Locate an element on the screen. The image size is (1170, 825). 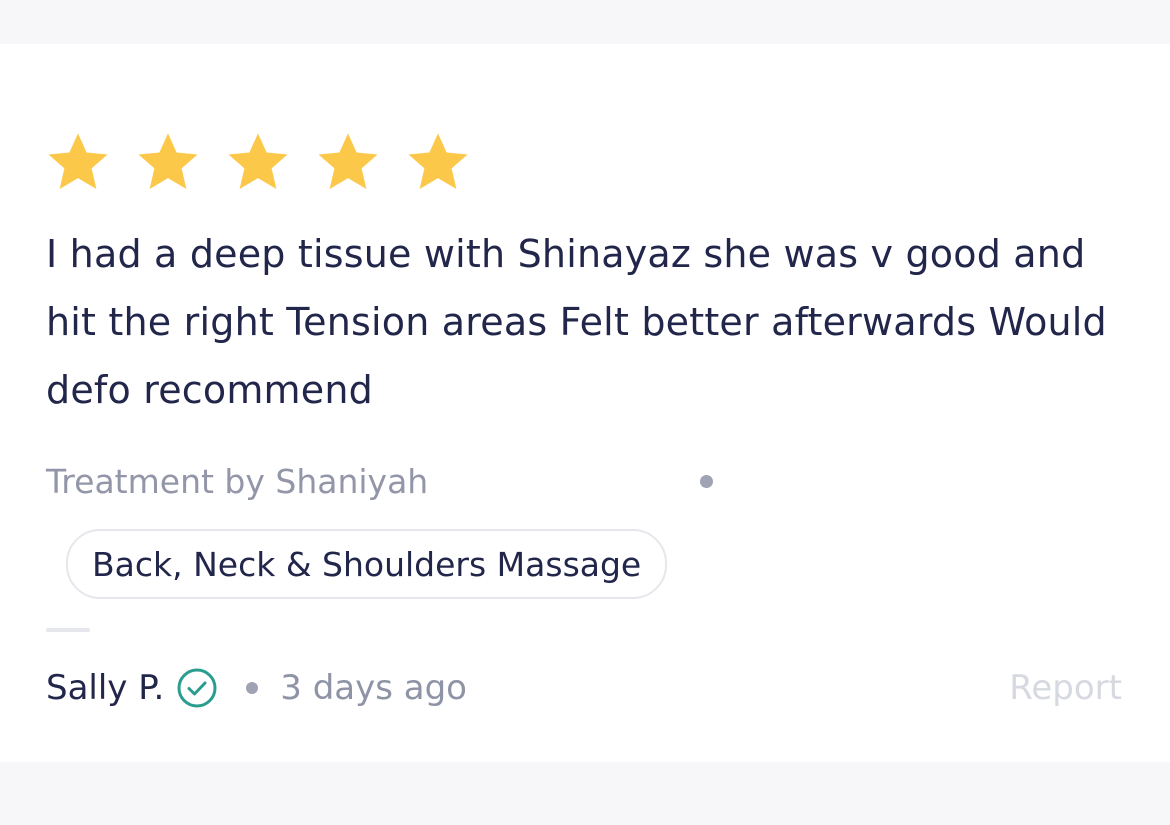
report-button: Report is located at coordinates (1065, 688).